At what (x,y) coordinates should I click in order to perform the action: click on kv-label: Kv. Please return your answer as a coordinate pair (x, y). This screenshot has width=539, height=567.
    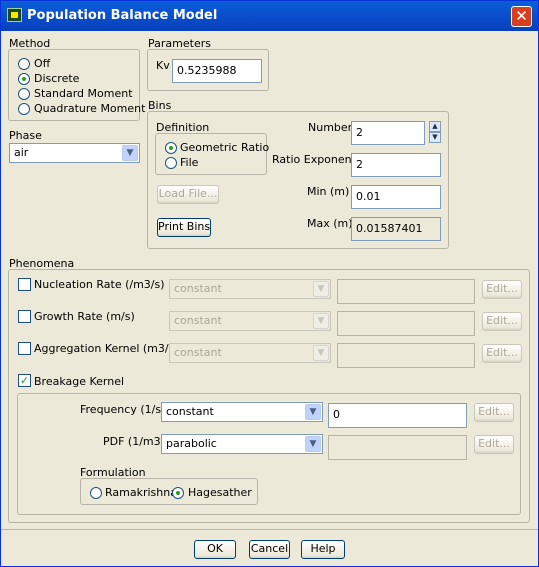
    Looking at the image, I should click on (163, 65).